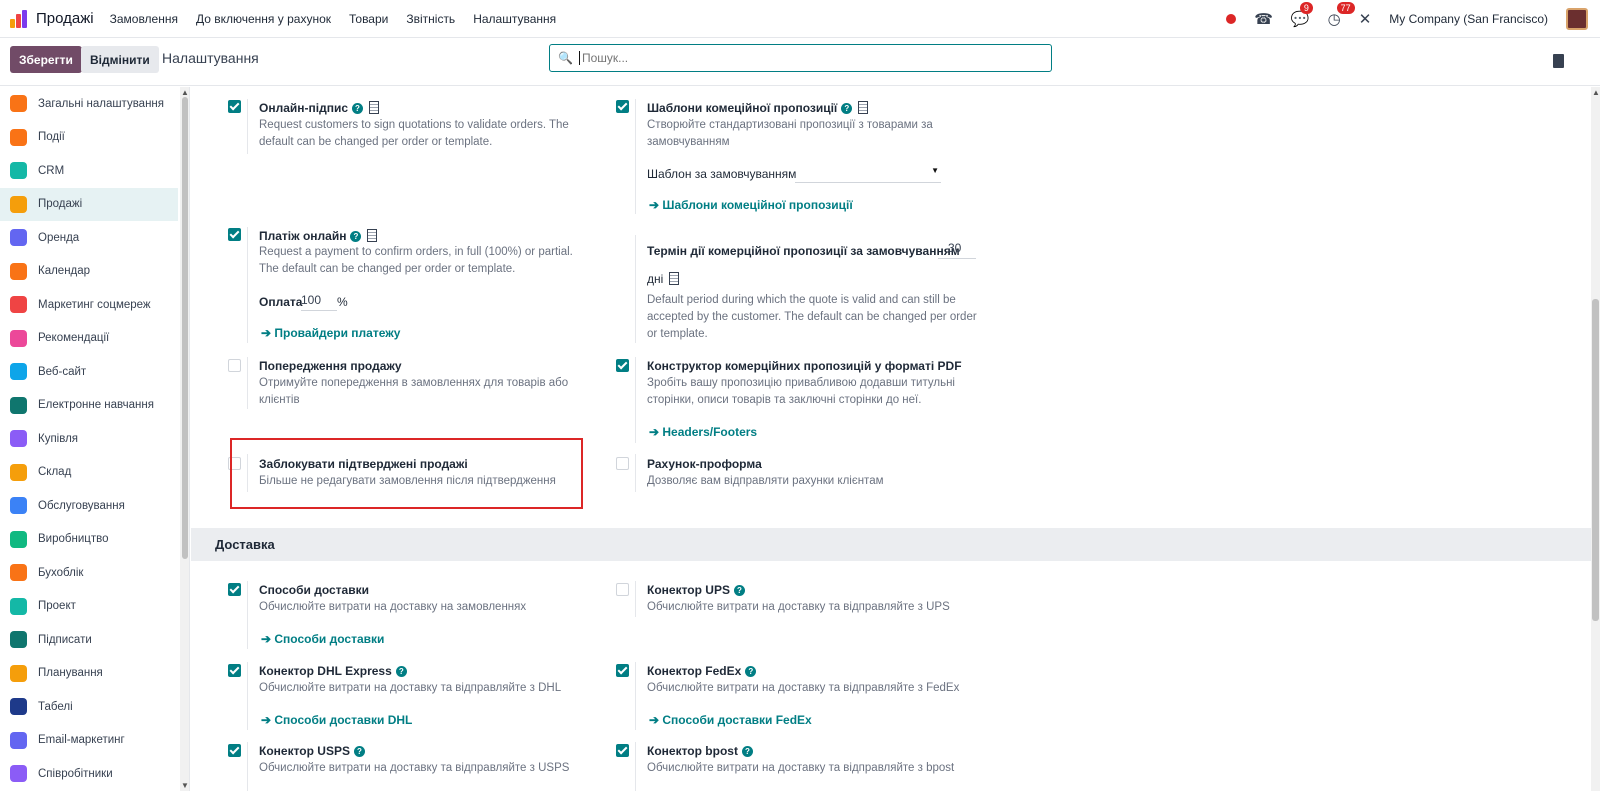 This screenshot has width=1600, height=791. What do you see at coordinates (1302, 15) in the screenshot?
I see `messages-icon: 💬 9` at bounding box center [1302, 15].